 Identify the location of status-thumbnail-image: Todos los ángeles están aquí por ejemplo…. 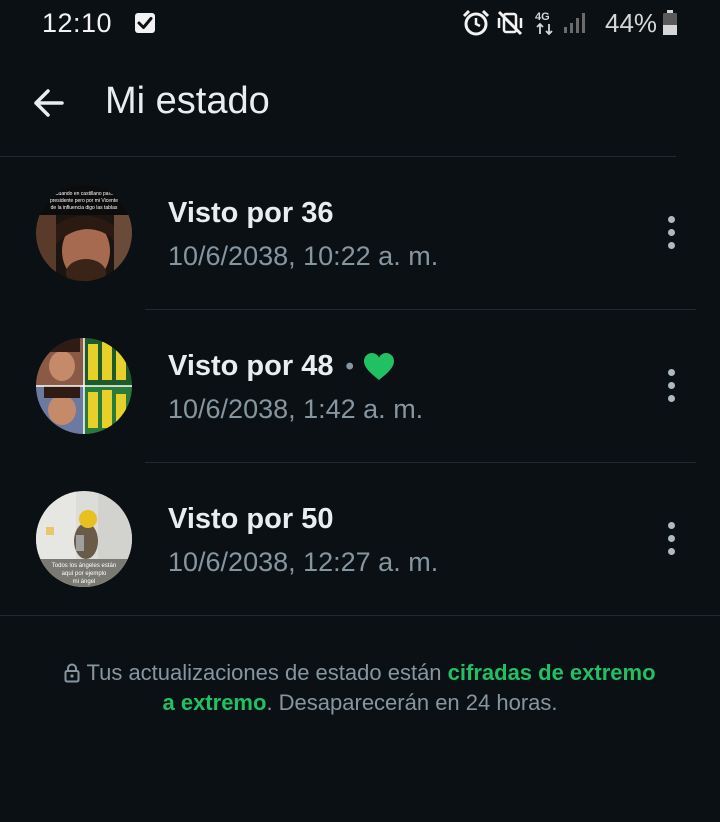
(84, 539).